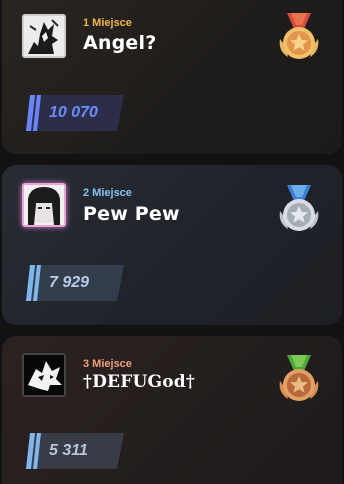 The image size is (344, 484). Describe the element at coordinates (299, 209) in the screenshot. I see `silver-medal-icon` at that location.